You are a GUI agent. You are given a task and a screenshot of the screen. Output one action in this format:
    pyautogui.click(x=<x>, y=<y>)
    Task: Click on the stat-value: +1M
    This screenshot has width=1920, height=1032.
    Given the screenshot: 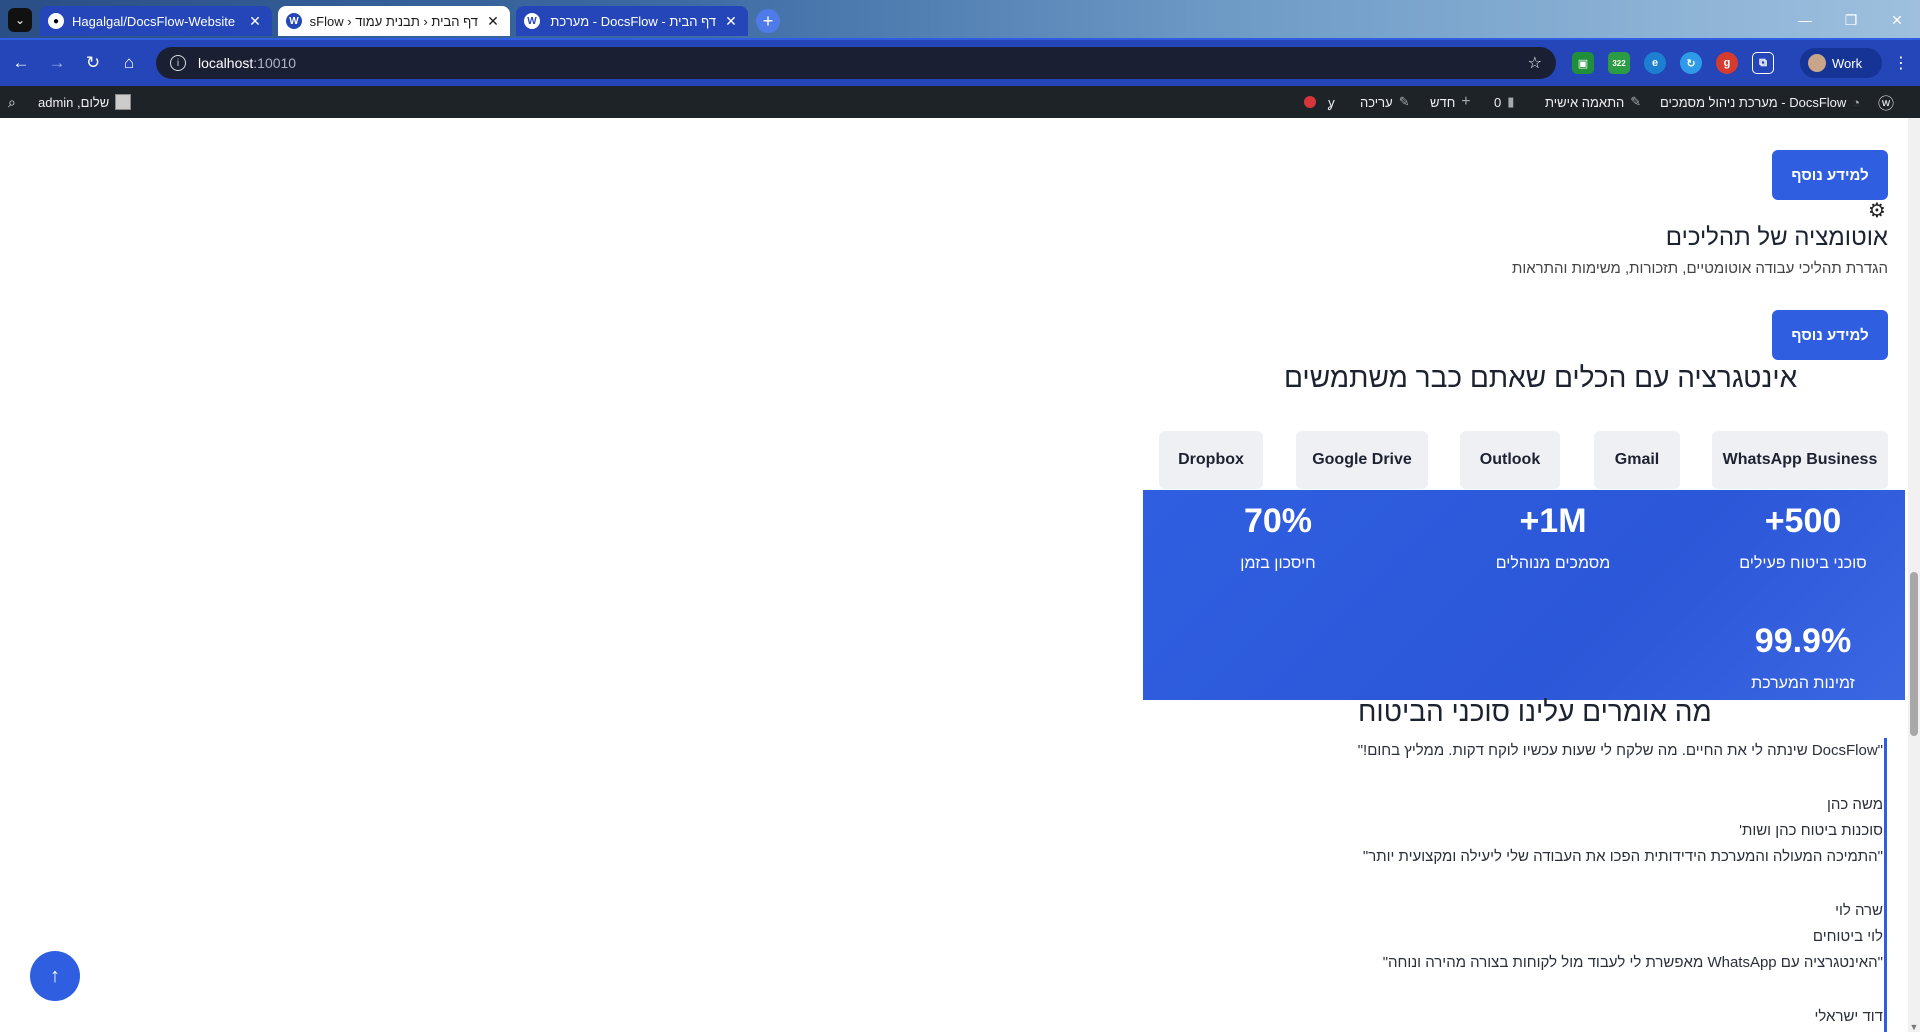 What is the action you would take?
    pyautogui.click(x=1553, y=521)
    